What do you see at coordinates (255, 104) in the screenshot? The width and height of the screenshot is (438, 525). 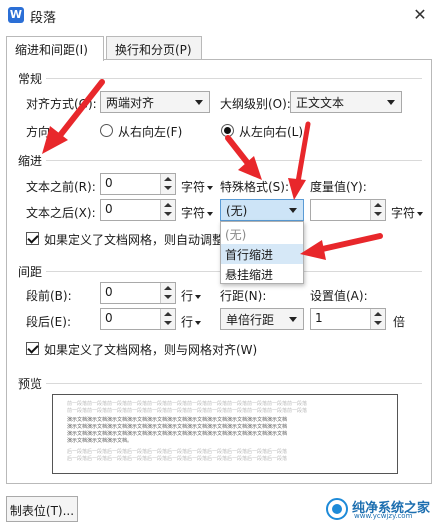 I see `outline-level-label: 大纲级别(O):` at bounding box center [255, 104].